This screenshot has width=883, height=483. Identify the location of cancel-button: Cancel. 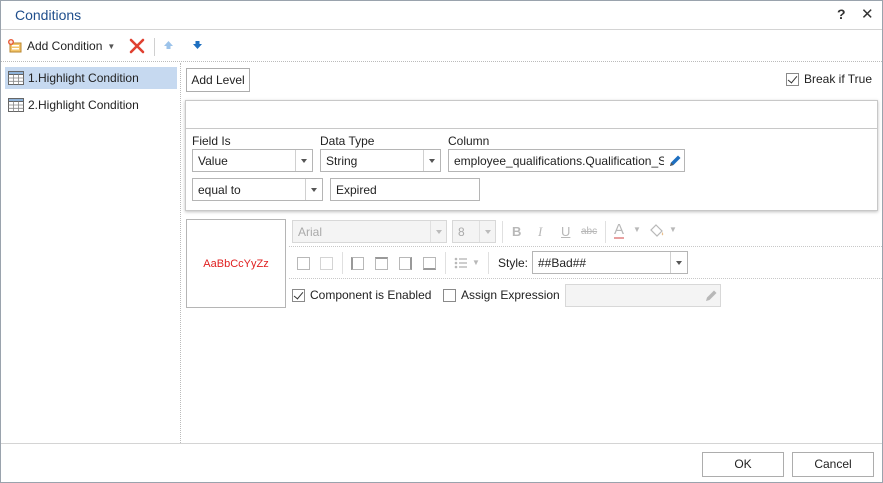
(833, 464).